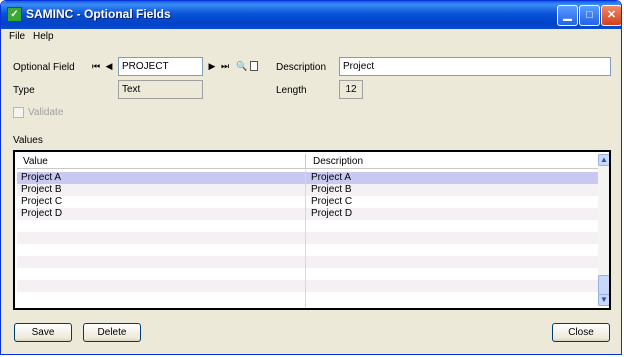  Describe the element at coordinates (254, 66) in the screenshot. I see `new-document-icon` at that location.